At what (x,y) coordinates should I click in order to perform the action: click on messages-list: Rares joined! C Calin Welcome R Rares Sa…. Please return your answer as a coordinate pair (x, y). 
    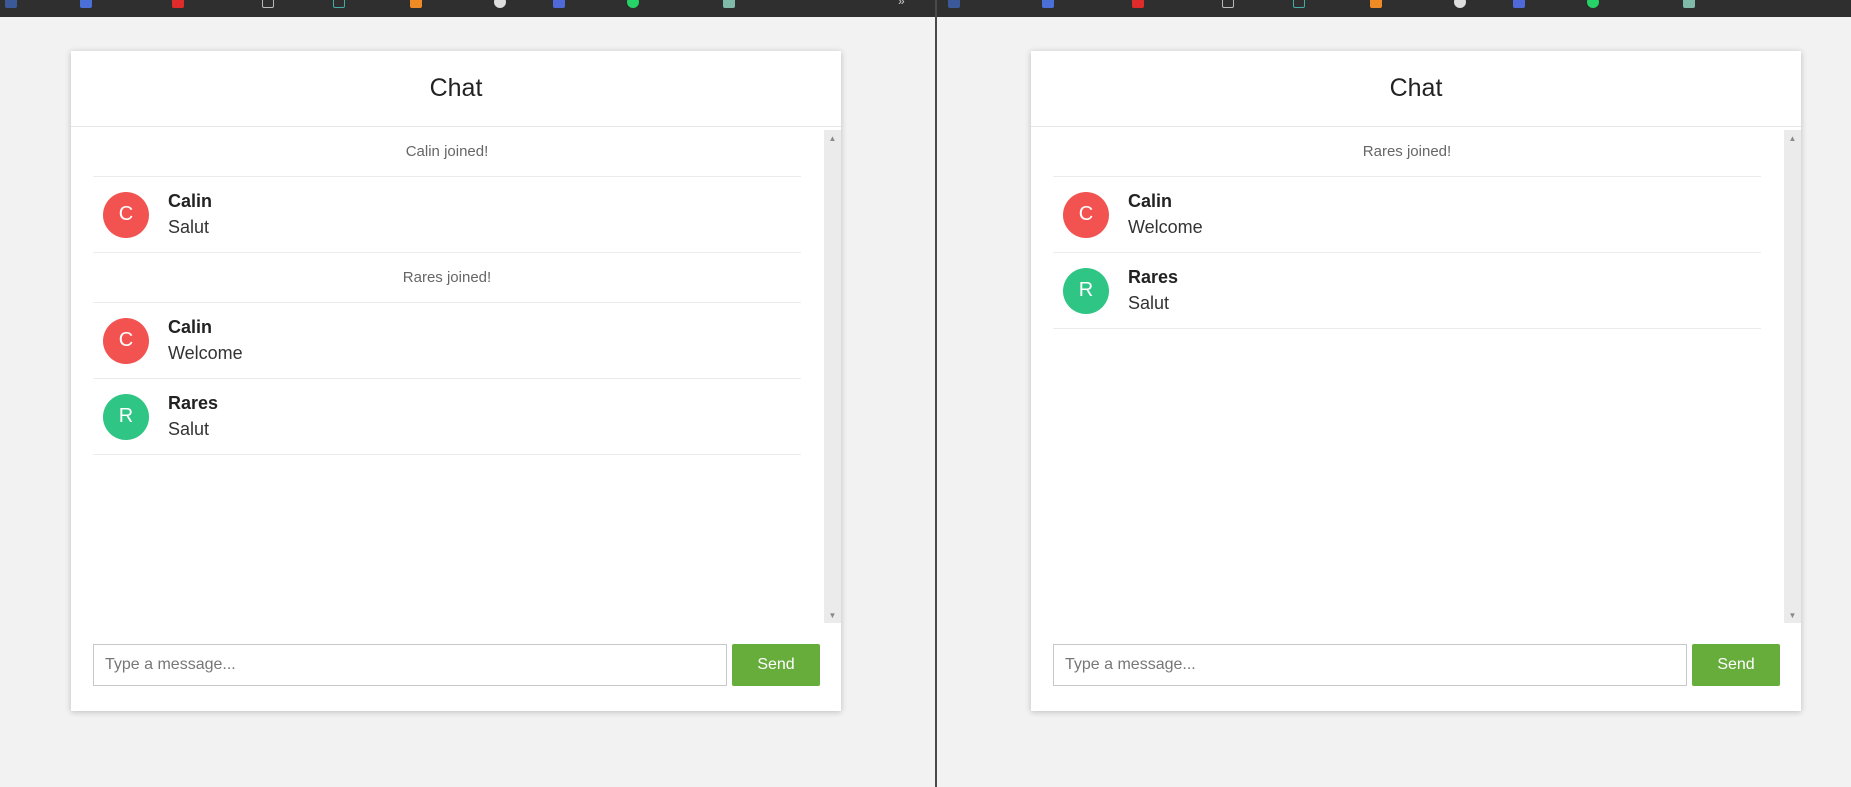
    Looking at the image, I should click on (1407, 228).